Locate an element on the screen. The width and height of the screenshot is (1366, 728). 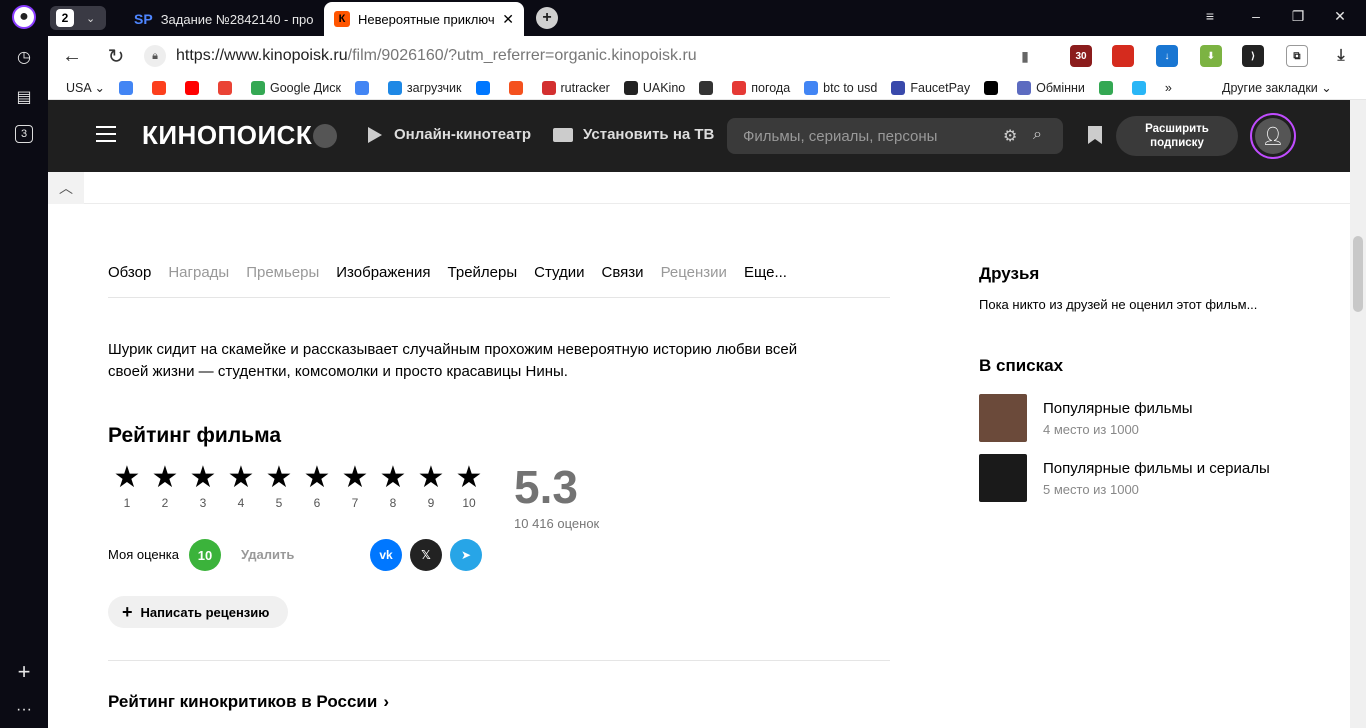
reload-icon: ↻ is located at coordinates (116, 56).